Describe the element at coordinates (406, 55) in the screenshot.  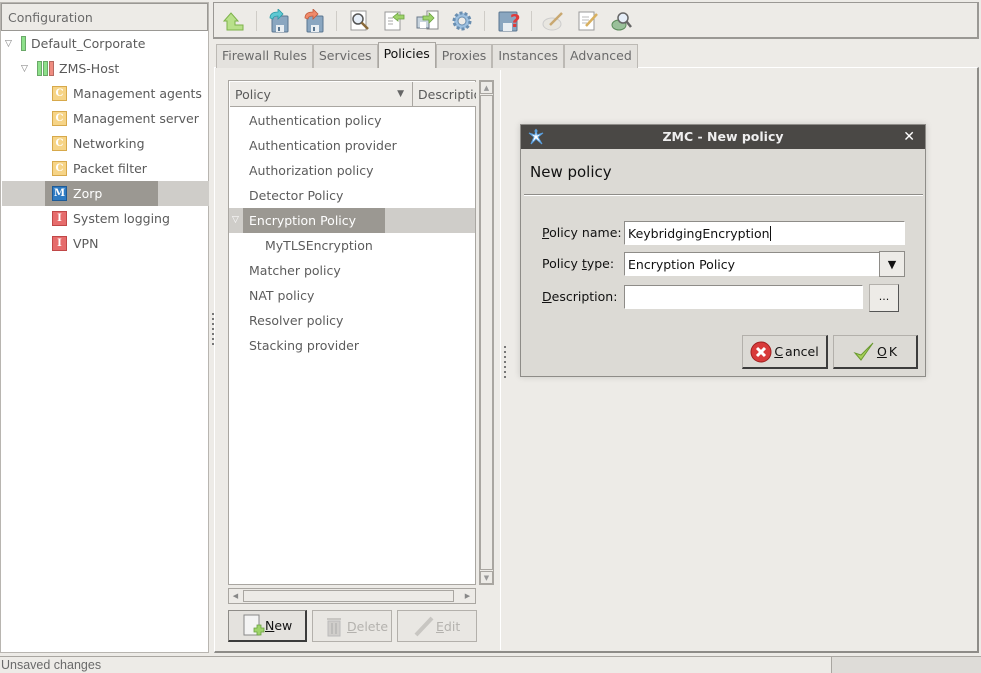
I see `tab-policies: Policies` at that location.